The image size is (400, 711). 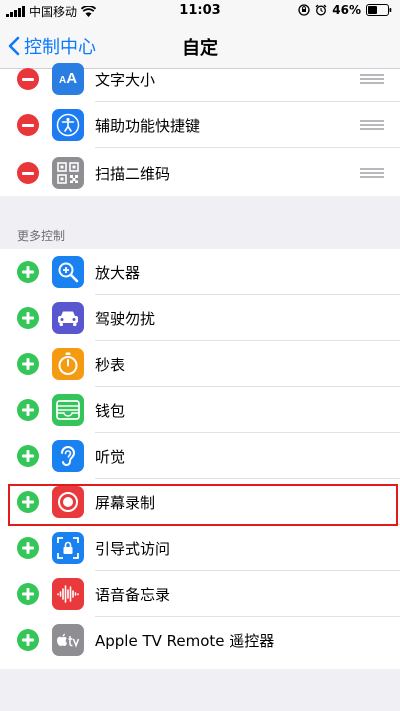 I want to click on control-row-do-not-disturb-driving: 驾驶勿扰, so click(x=200, y=318).